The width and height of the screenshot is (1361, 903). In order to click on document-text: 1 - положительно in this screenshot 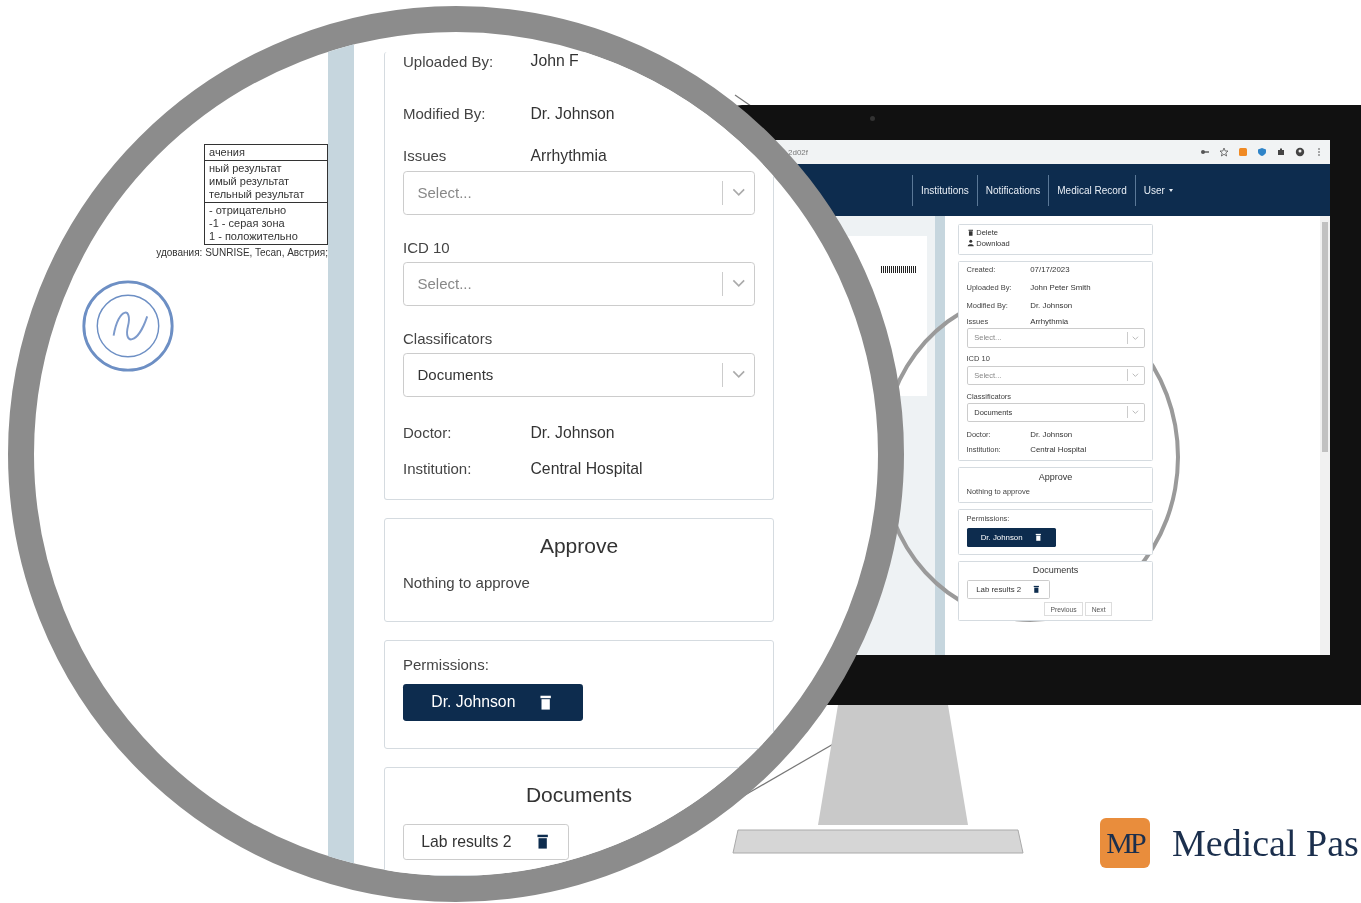, I will do `click(254, 236)`.